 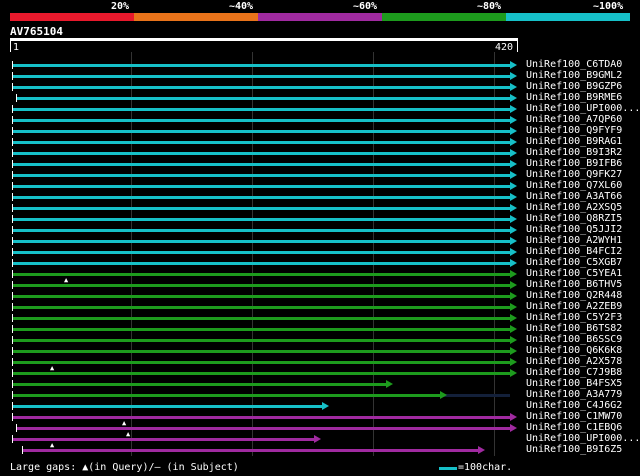 What do you see at coordinates (574, 328) in the screenshot?
I see `hit-label: UniRef100_B6TS82` at bounding box center [574, 328].